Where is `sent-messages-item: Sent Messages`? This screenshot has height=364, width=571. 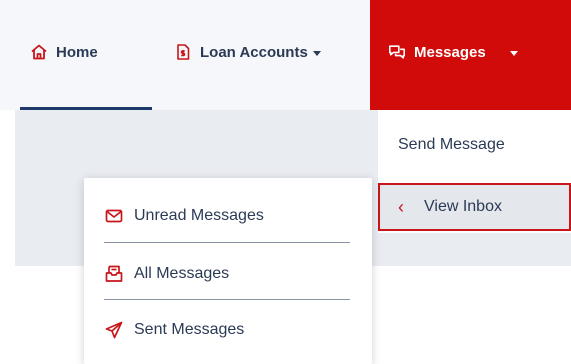
sent-messages-item: Sent Messages is located at coordinates (229, 330).